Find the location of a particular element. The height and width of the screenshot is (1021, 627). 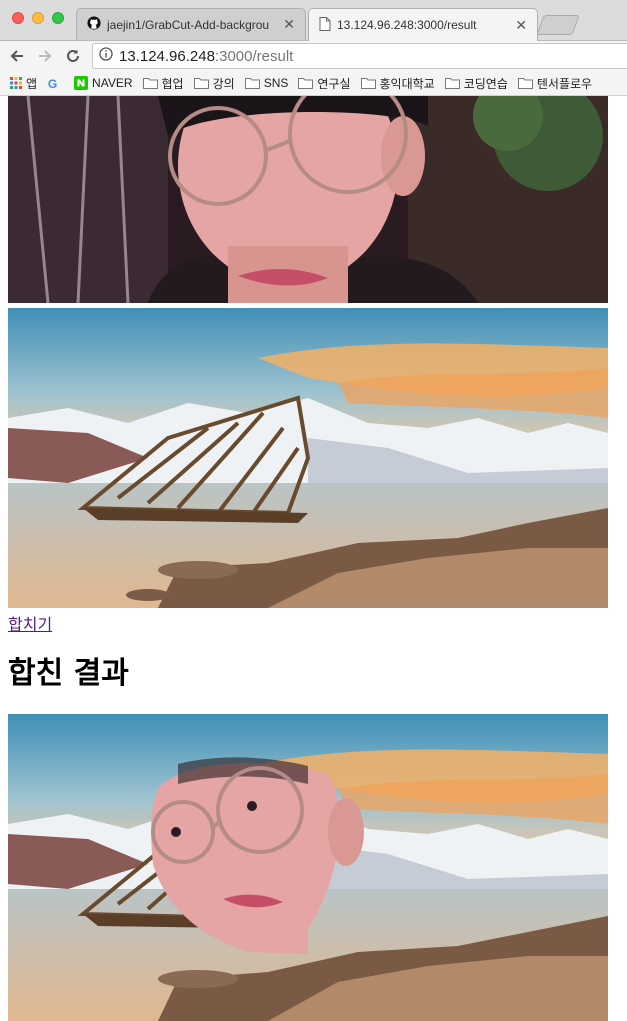

bookmark-label: 홍익대학교 is located at coordinates (407, 83).